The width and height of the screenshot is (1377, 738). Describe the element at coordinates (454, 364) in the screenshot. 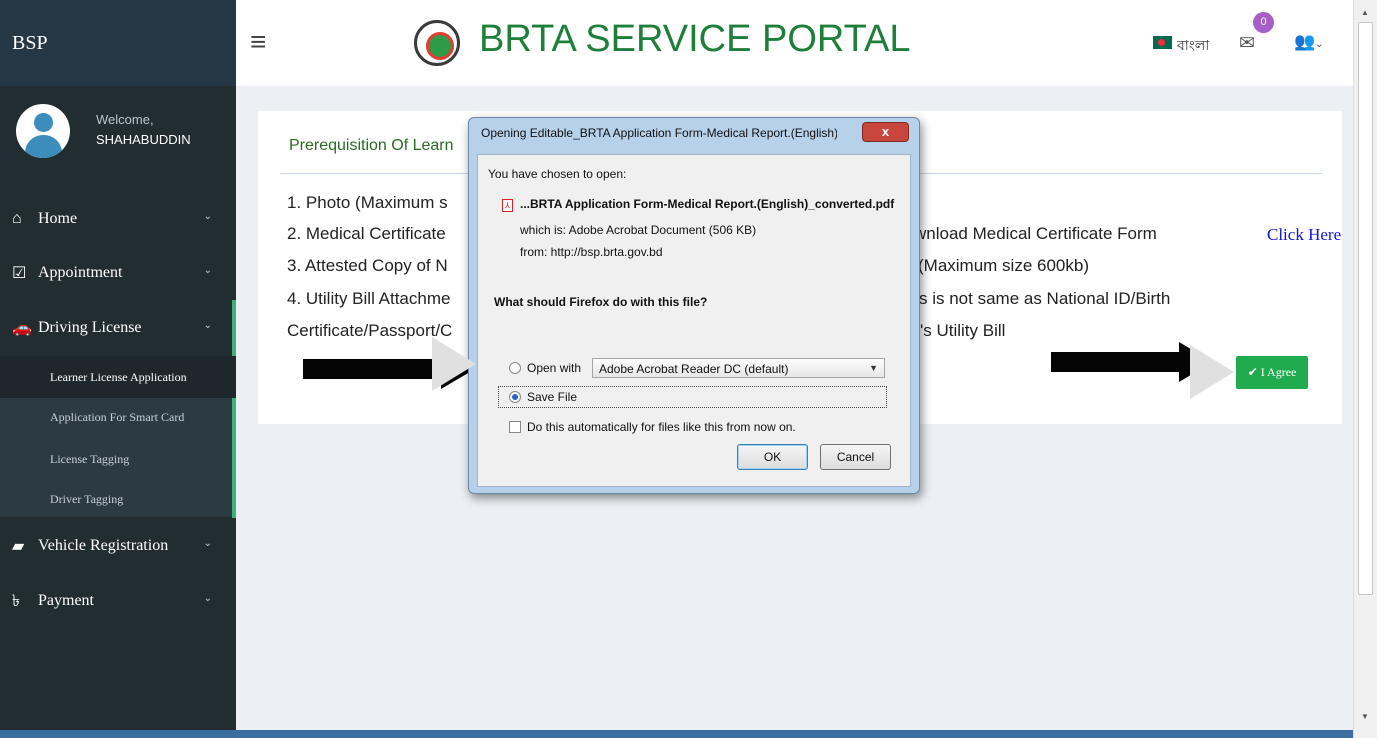

I see `arrow-head-left` at that location.